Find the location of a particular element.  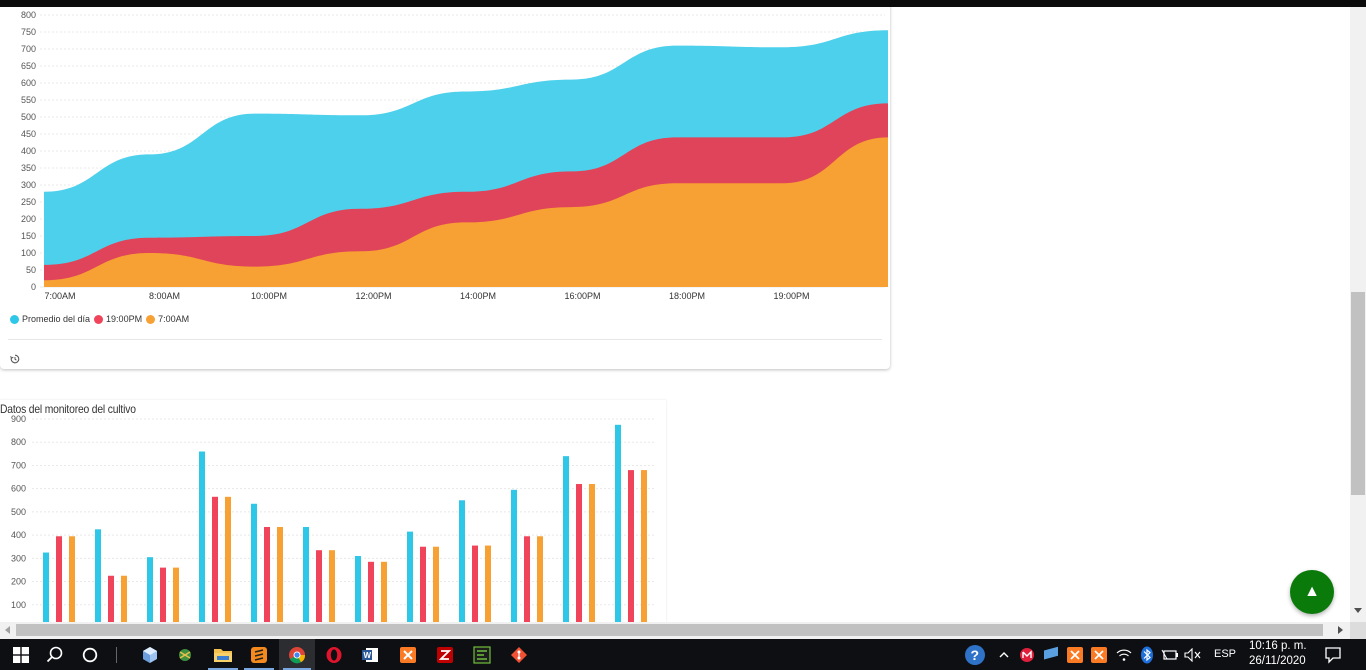

legend-item-7am: 7:00AM is located at coordinates (167, 319).